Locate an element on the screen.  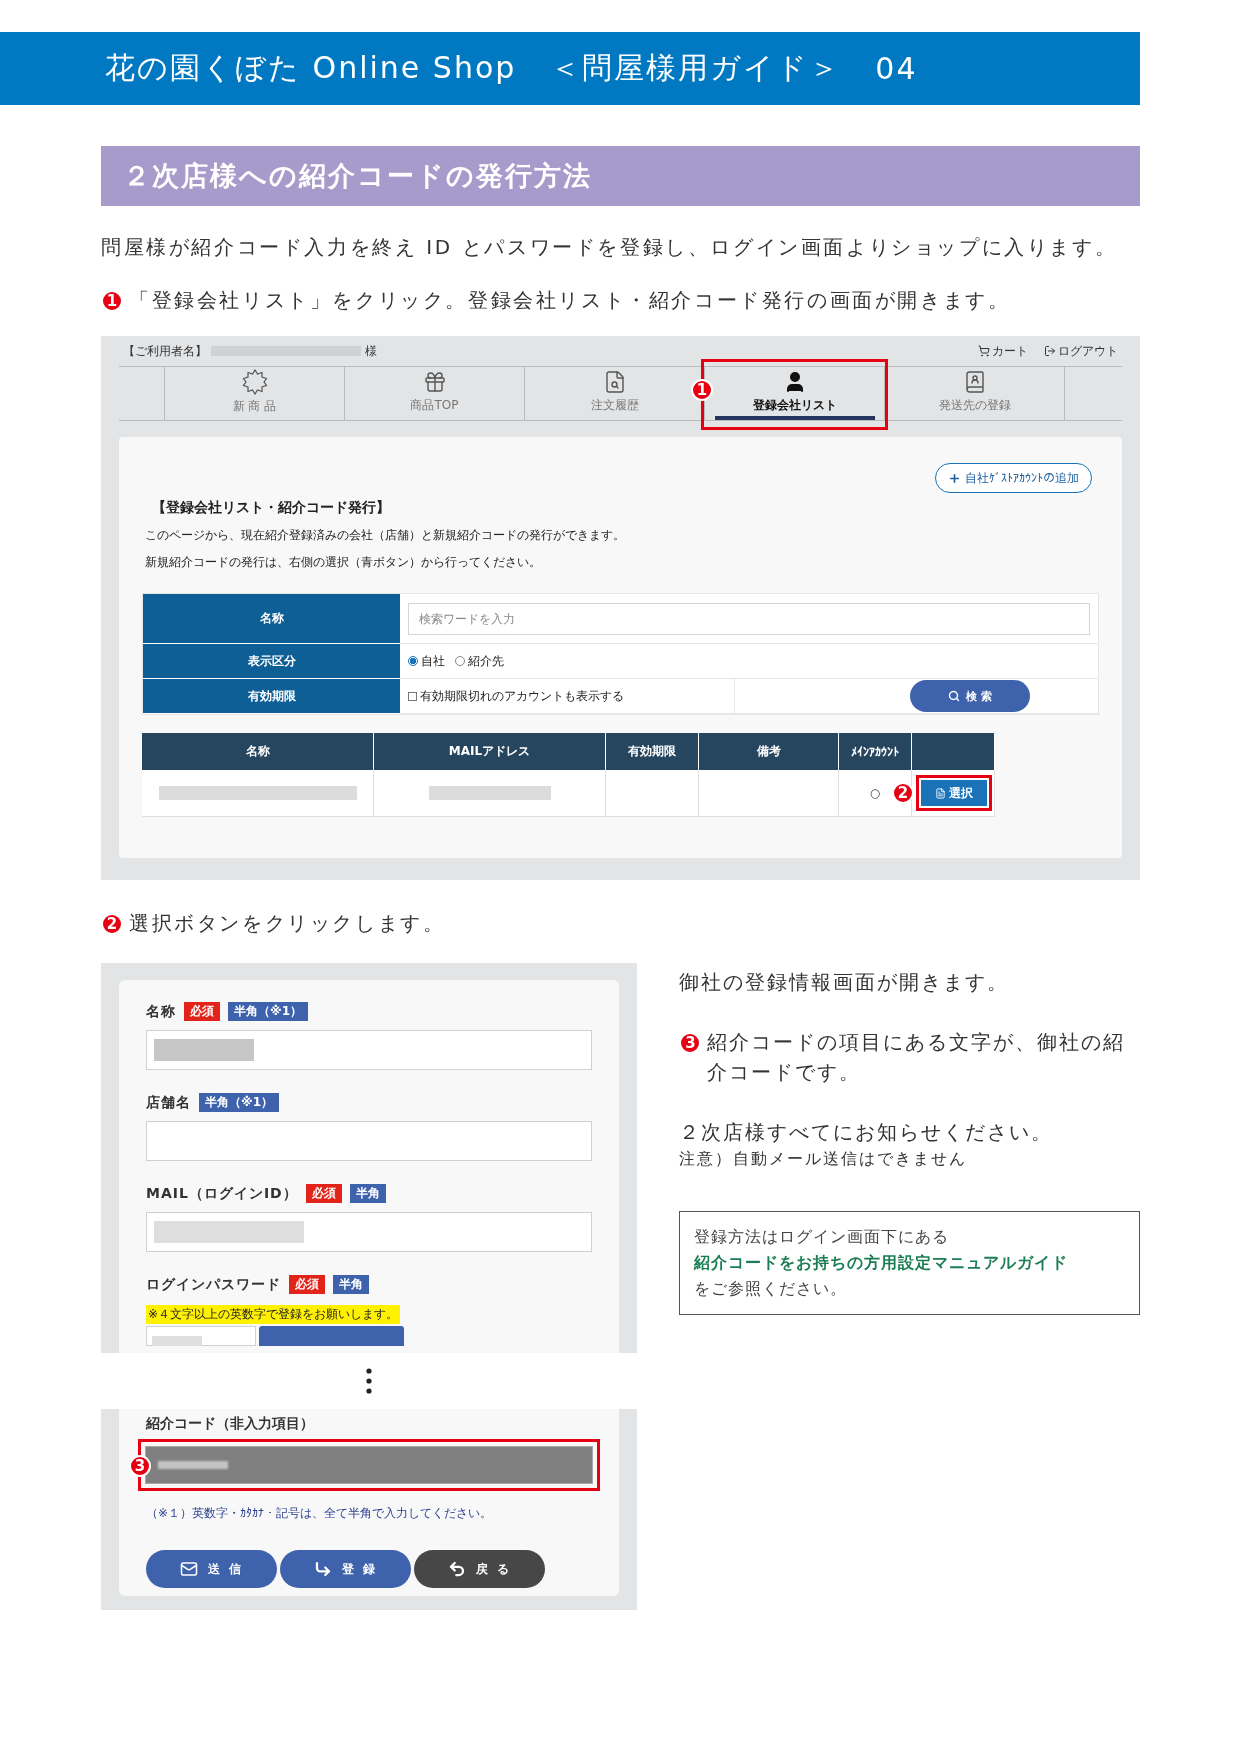
column-header: 名称 is located at coordinates (258, 751).